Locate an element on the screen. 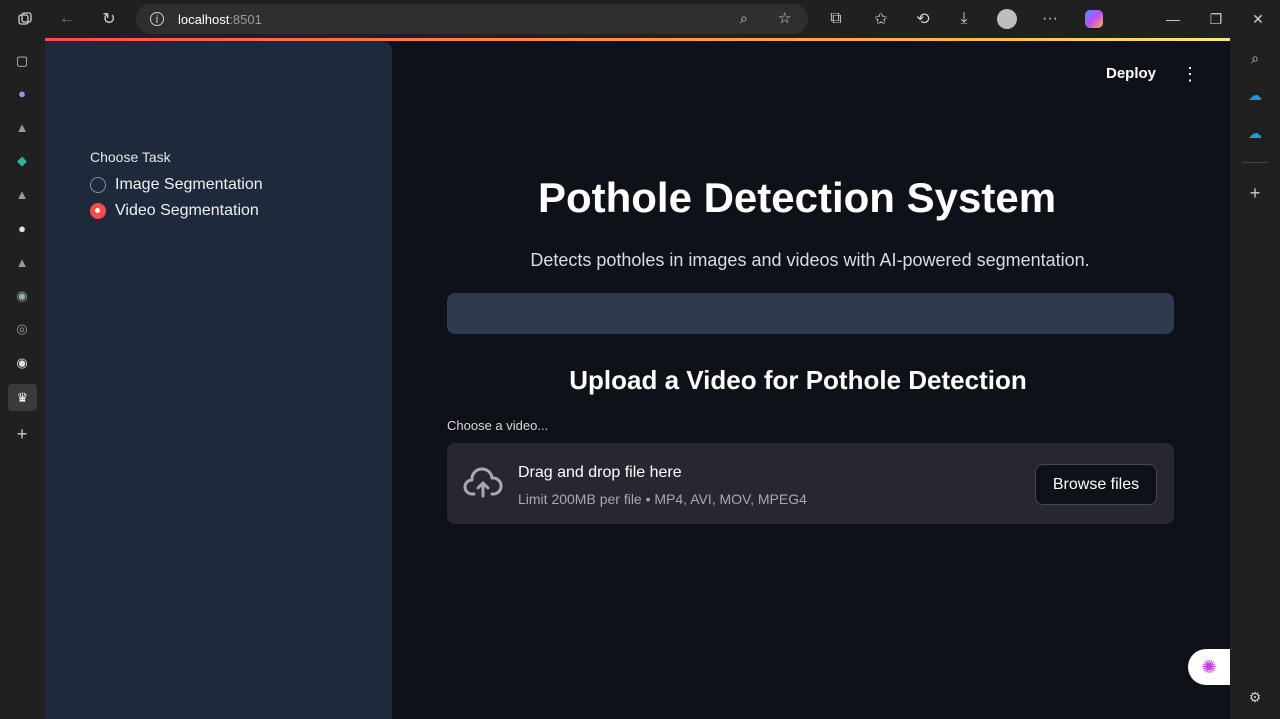 Image resolution: width=1280 pixels, height=719 pixels. dropzone-title: Drag and drop file here is located at coordinates (600, 472).